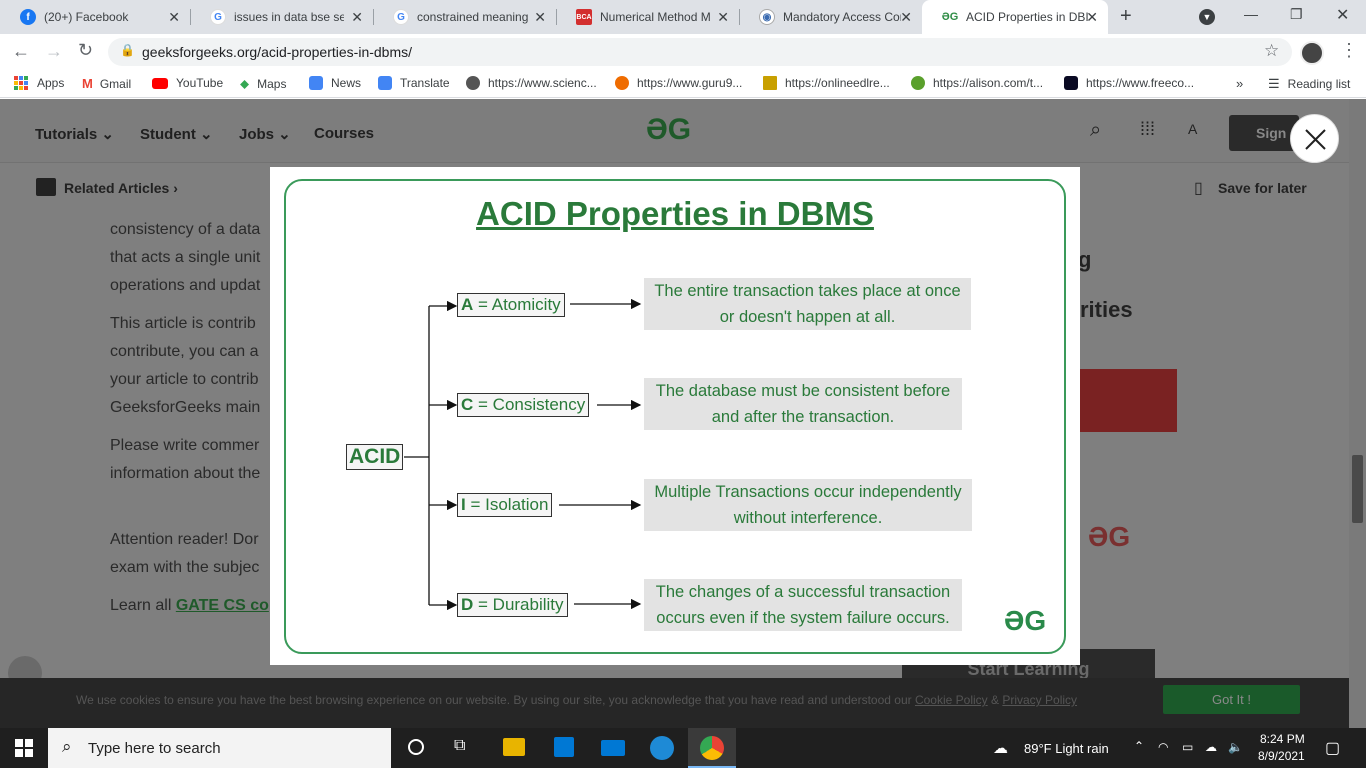 This screenshot has height=768, width=1366. What do you see at coordinates (467, 604) in the screenshot?
I see `letter-d: D` at bounding box center [467, 604].